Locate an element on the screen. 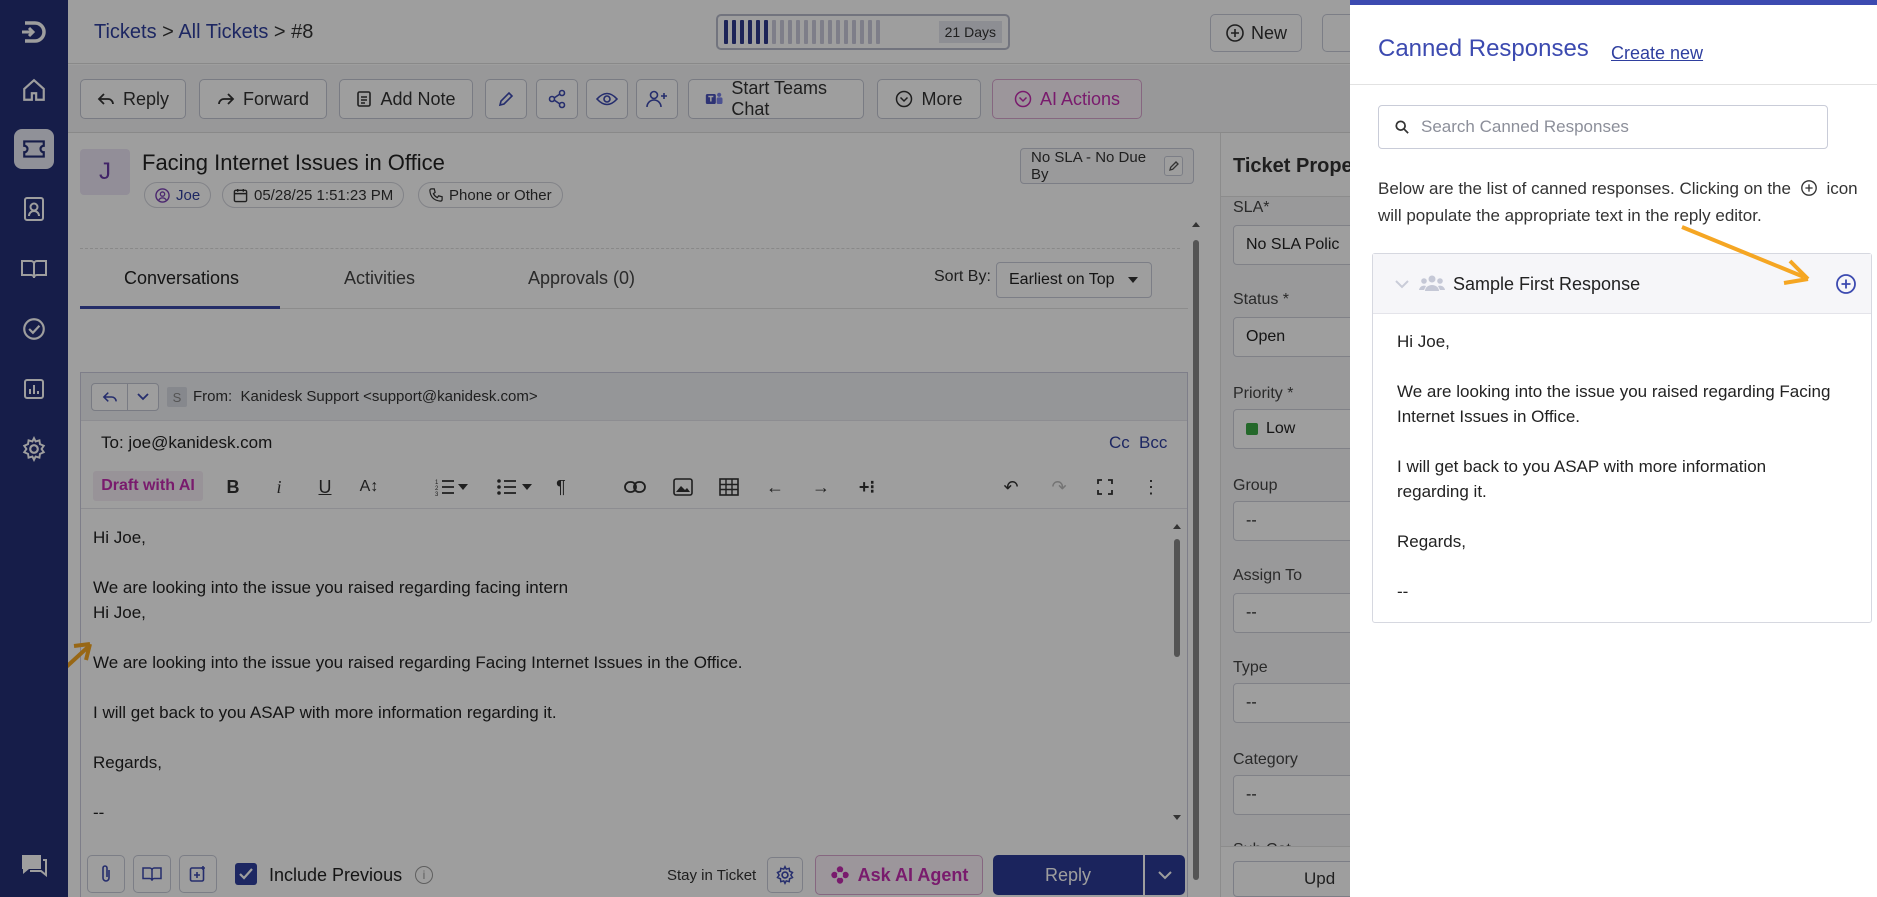 Image resolution: width=1877 pixels, height=897 pixels. canned-body-line: -- is located at coordinates (1403, 591).